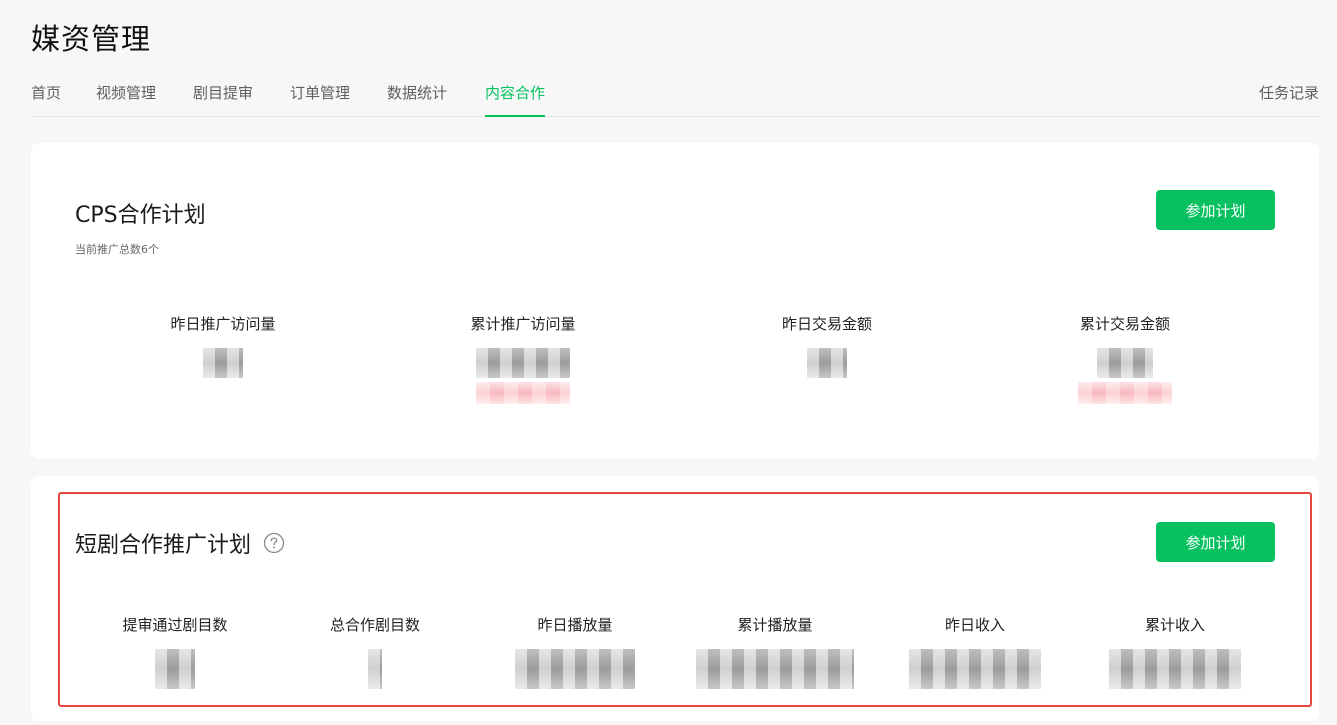  I want to click on metric-label: 昨日收入, so click(974, 625).